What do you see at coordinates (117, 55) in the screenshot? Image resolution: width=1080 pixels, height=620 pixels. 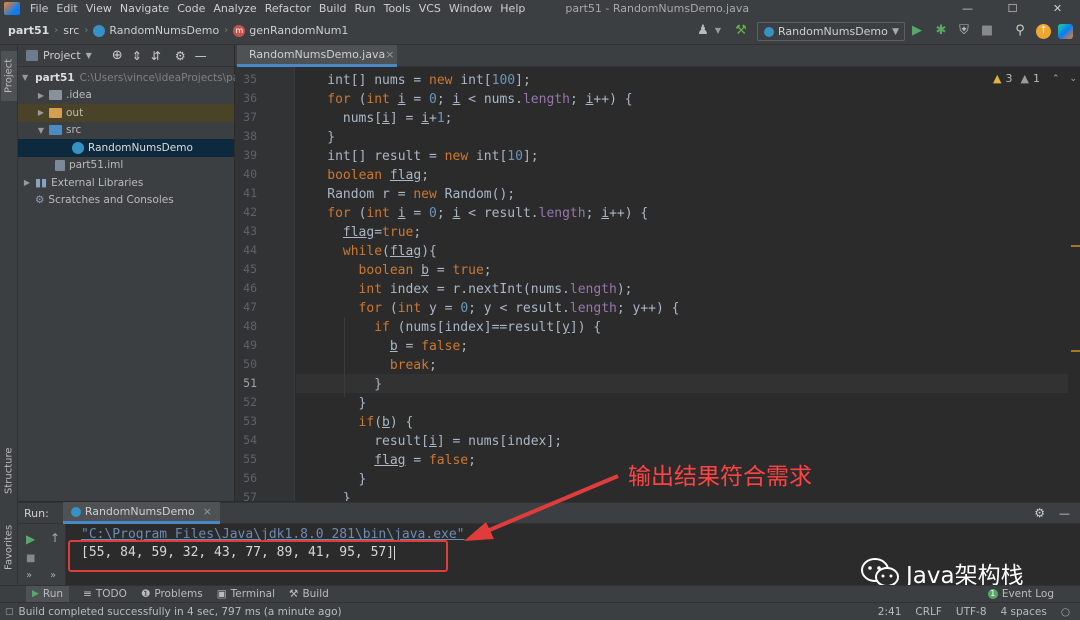 I see `locate-icon: ⊕` at bounding box center [117, 55].